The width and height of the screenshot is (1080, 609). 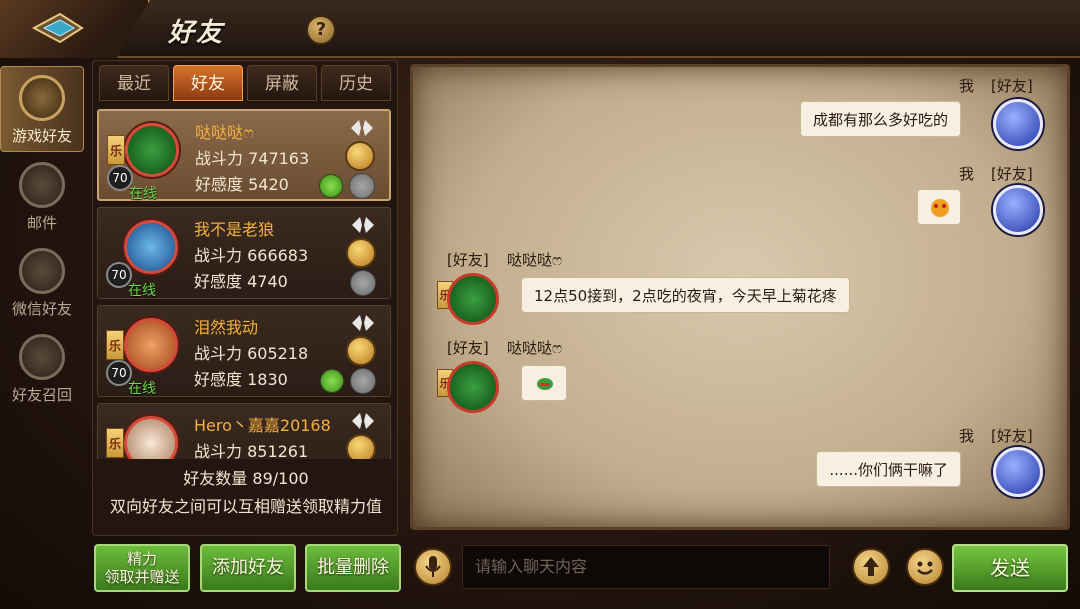 What do you see at coordinates (151, 437) in the screenshot?
I see `paw-avatar-icon` at bounding box center [151, 437].